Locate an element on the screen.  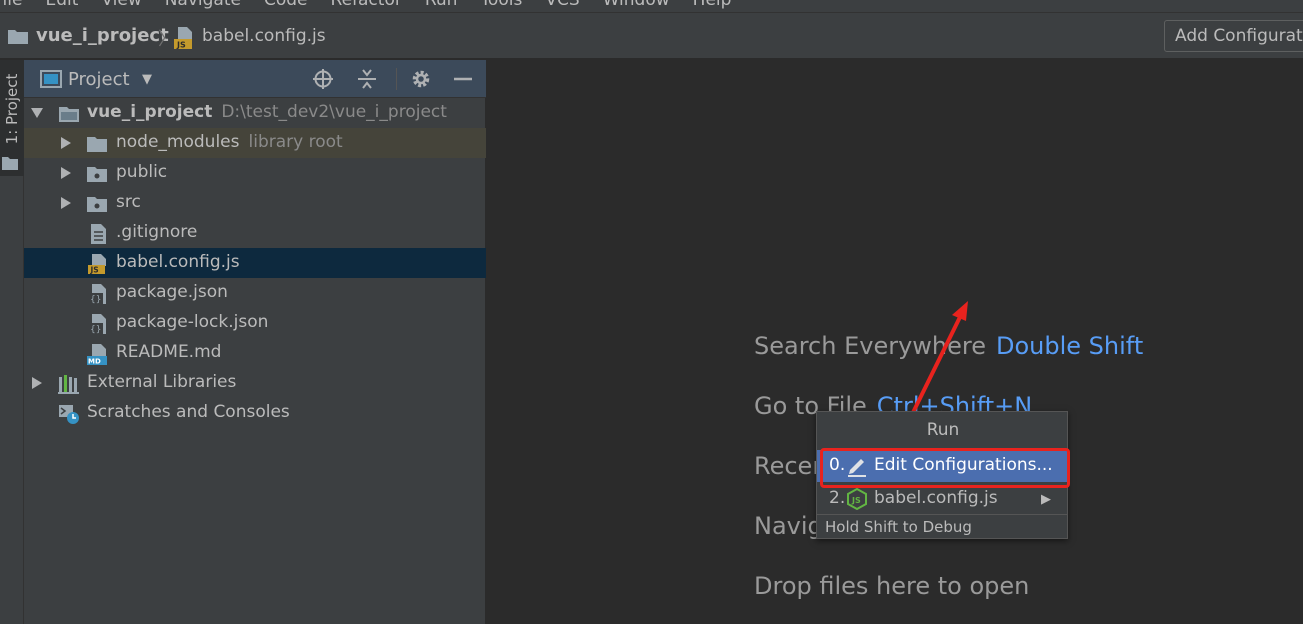
tree-label: node_modules is located at coordinates (178, 142).